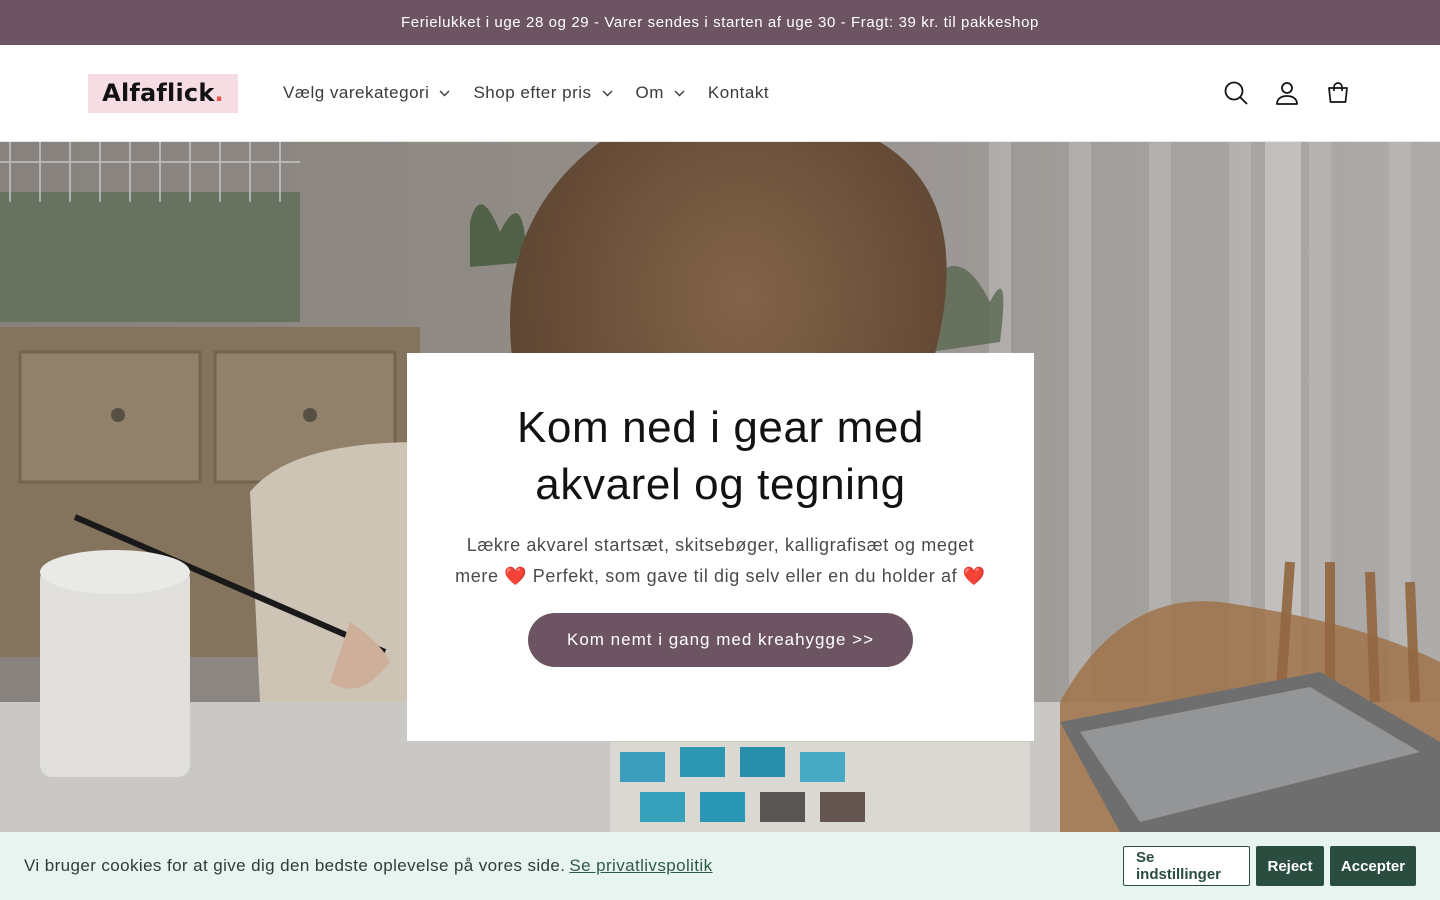 This screenshot has width=1440, height=900. I want to click on search-button, so click(1235, 93).